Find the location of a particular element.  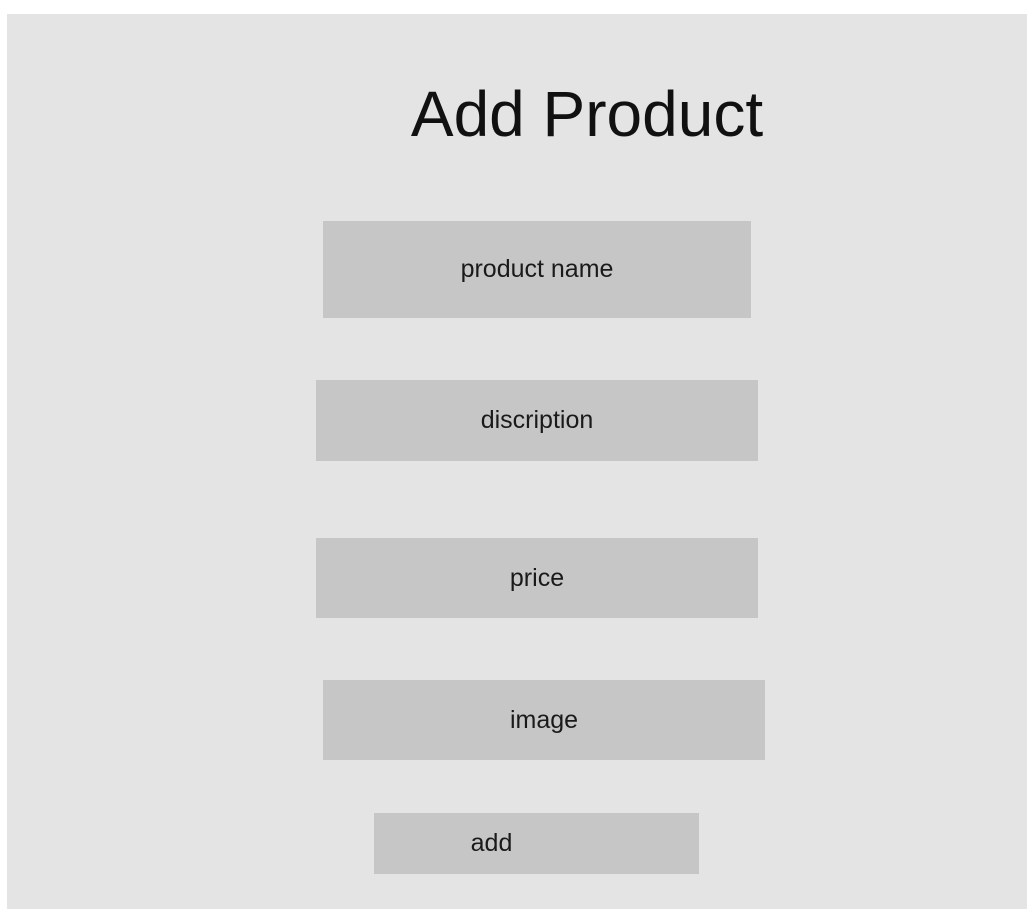

product-name-placeholder: product name is located at coordinates (537, 269).